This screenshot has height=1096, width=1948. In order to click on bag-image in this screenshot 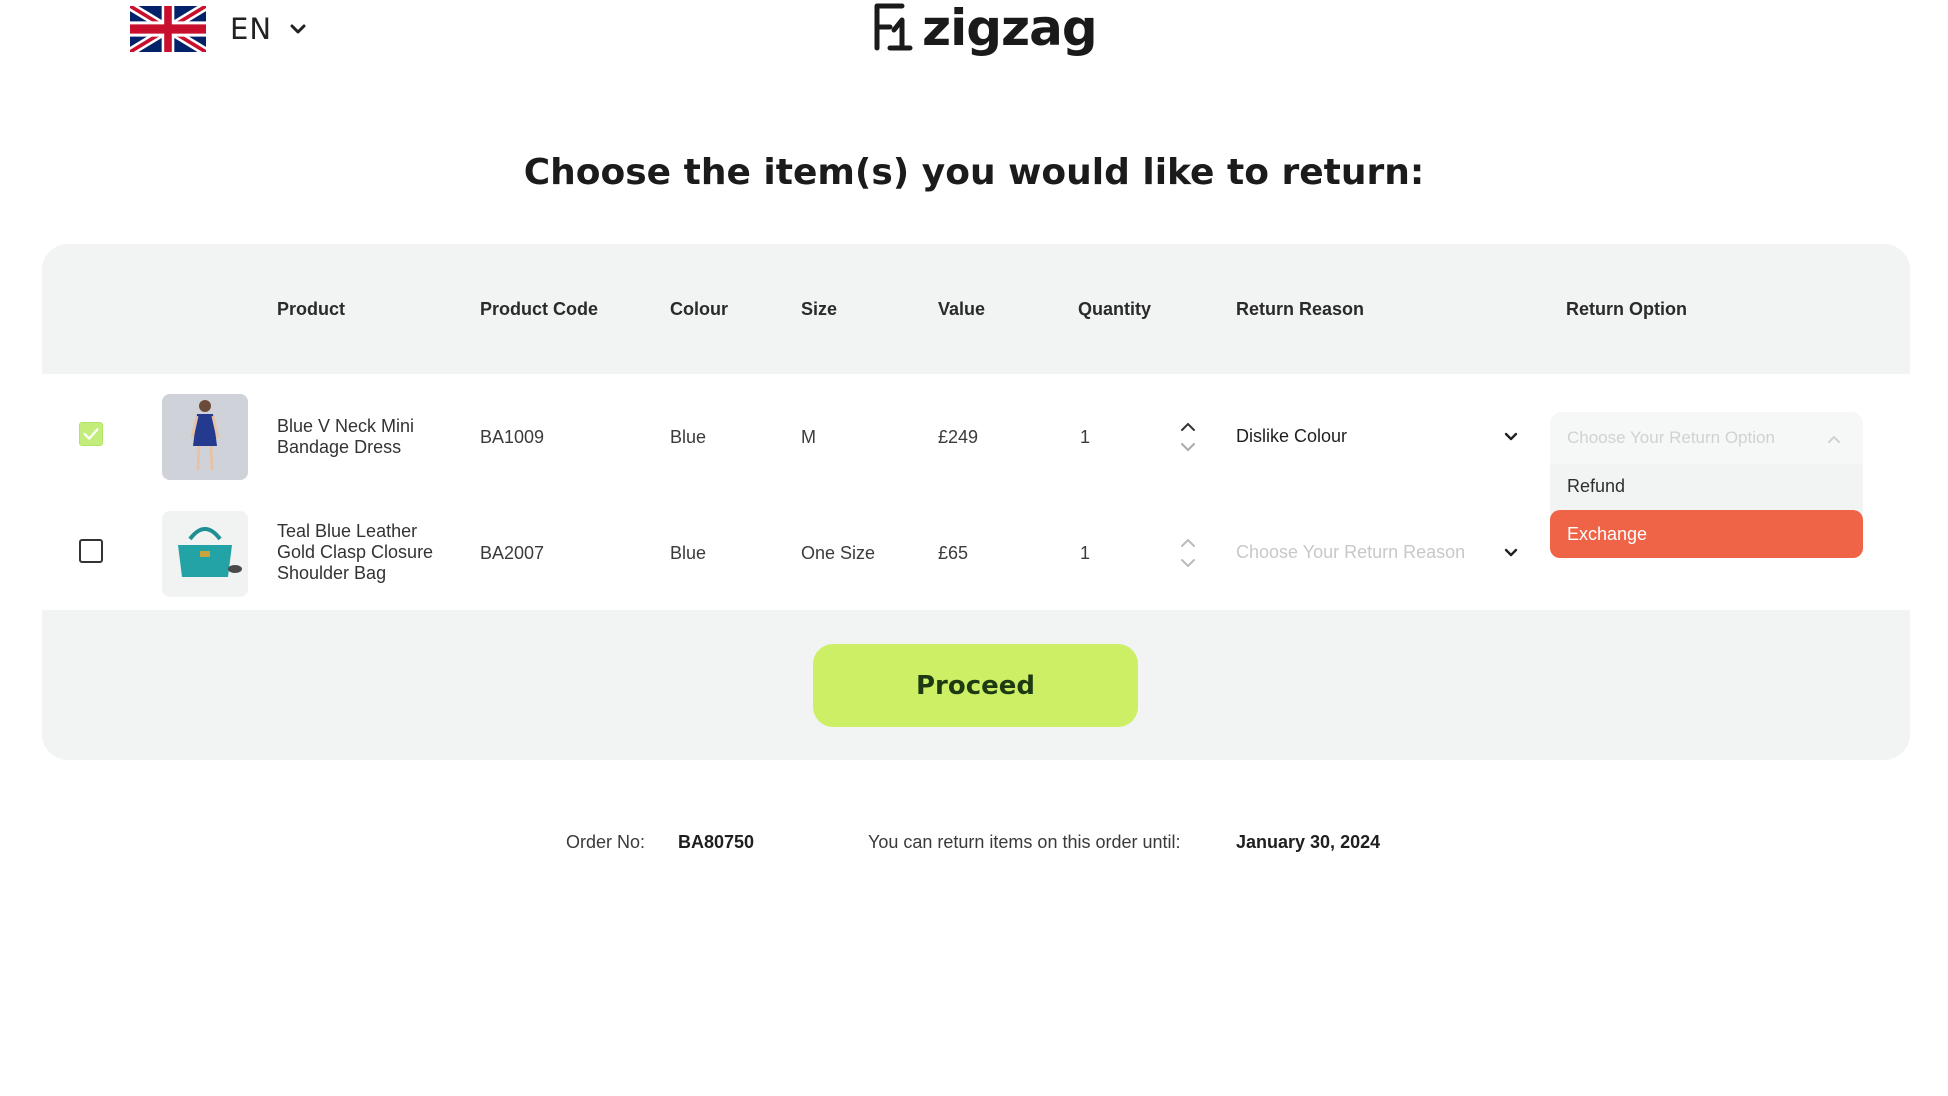, I will do `click(205, 554)`.